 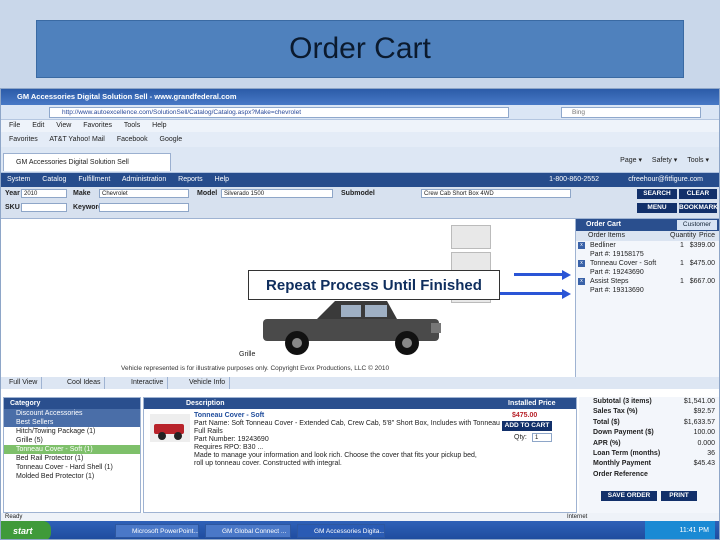 I want to click on category-item: Best Sellers, so click(x=72, y=422).